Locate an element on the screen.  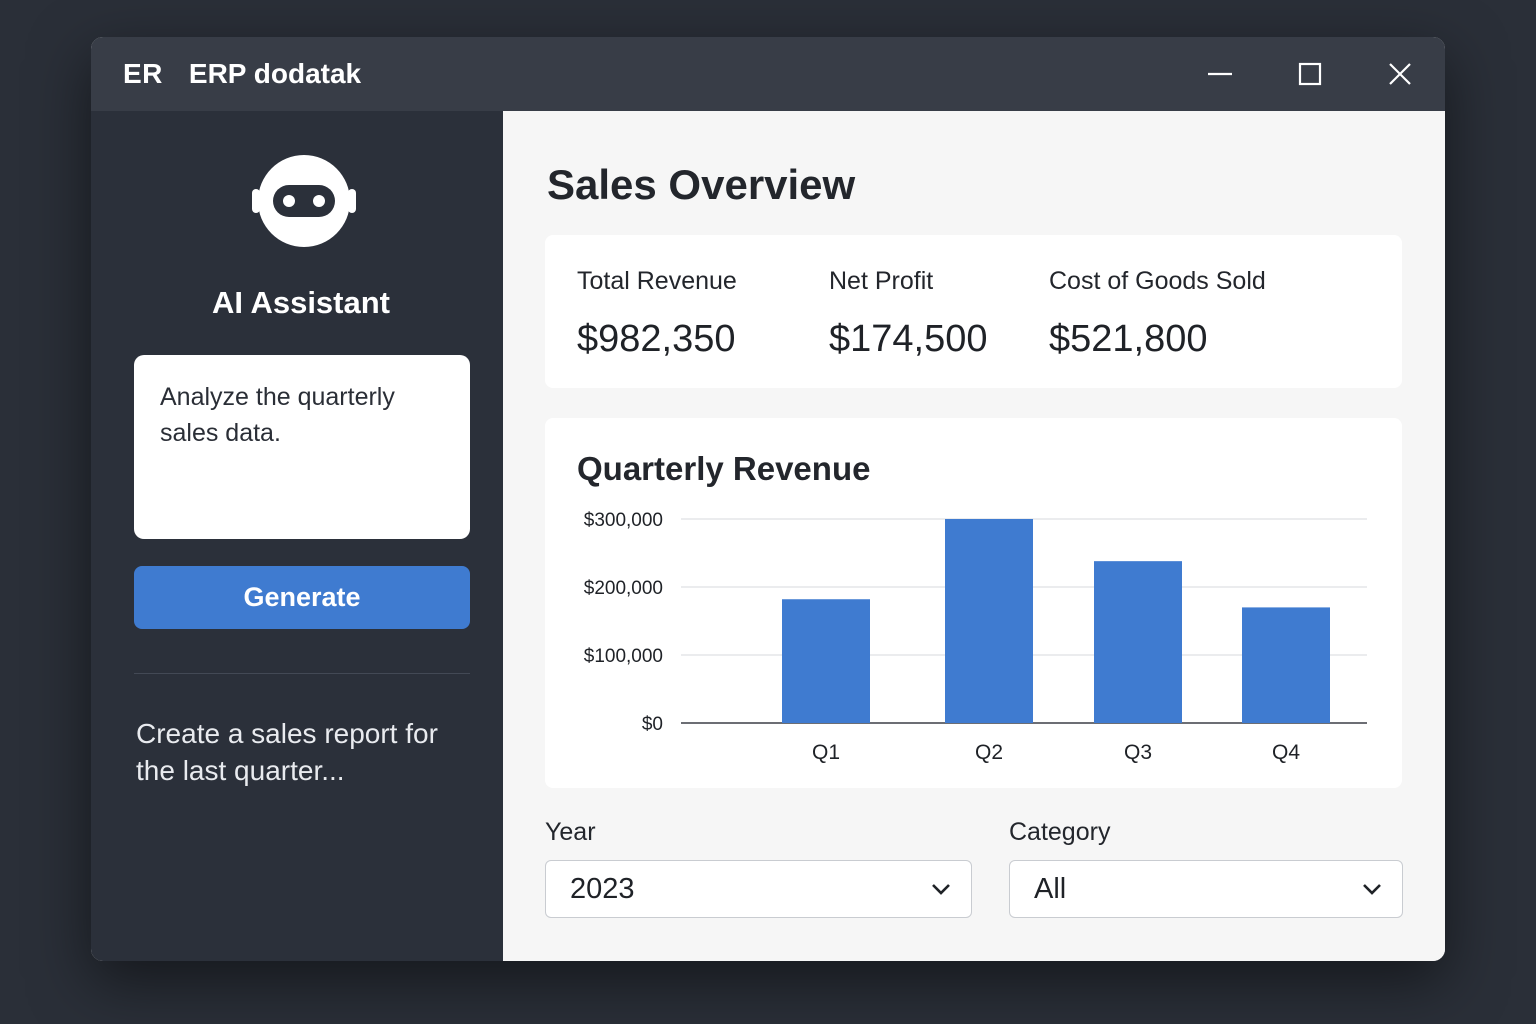
robot-icon is located at coordinates (304, 201).